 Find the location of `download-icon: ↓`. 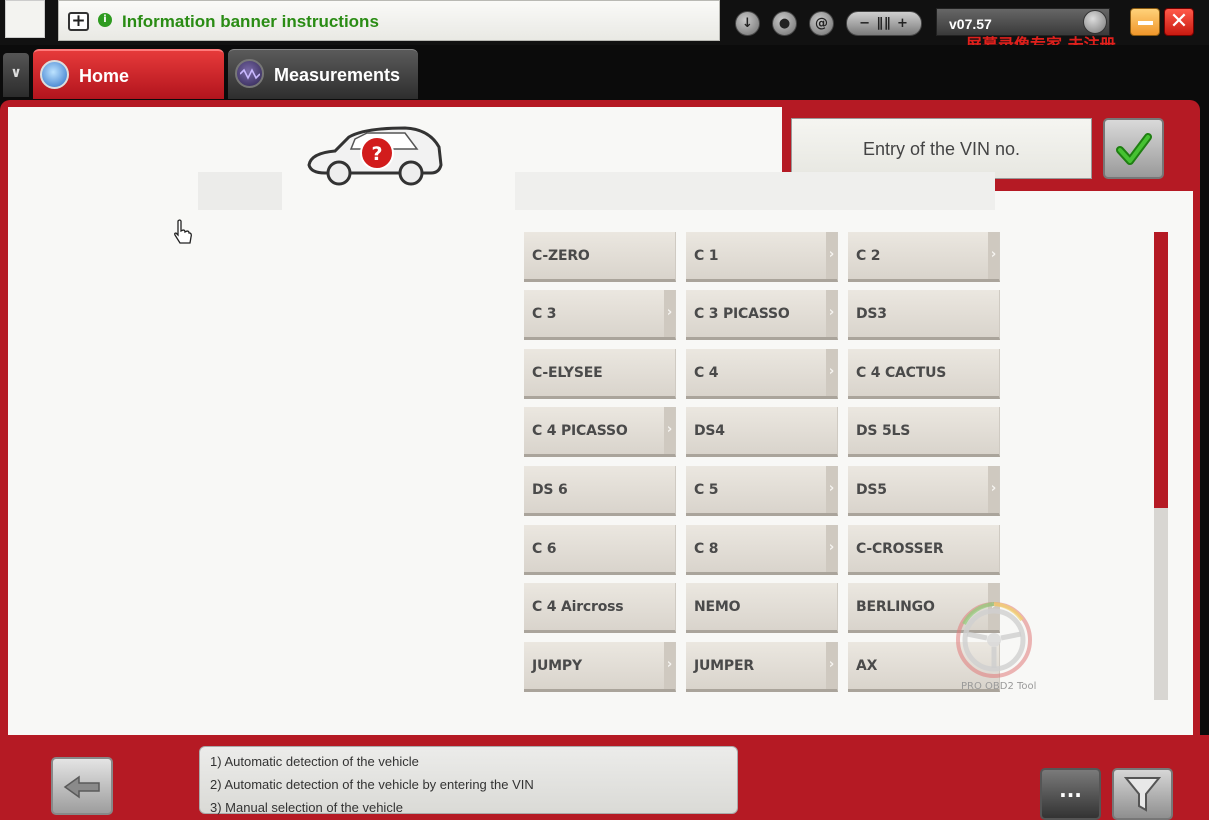

download-icon: ↓ is located at coordinates (747, 23).